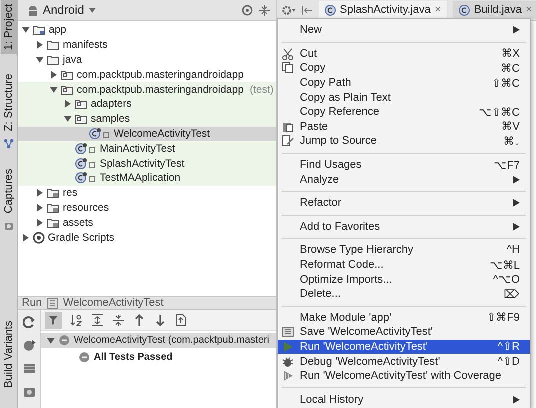  I want to click on scissors-icon, so click(288, 54).